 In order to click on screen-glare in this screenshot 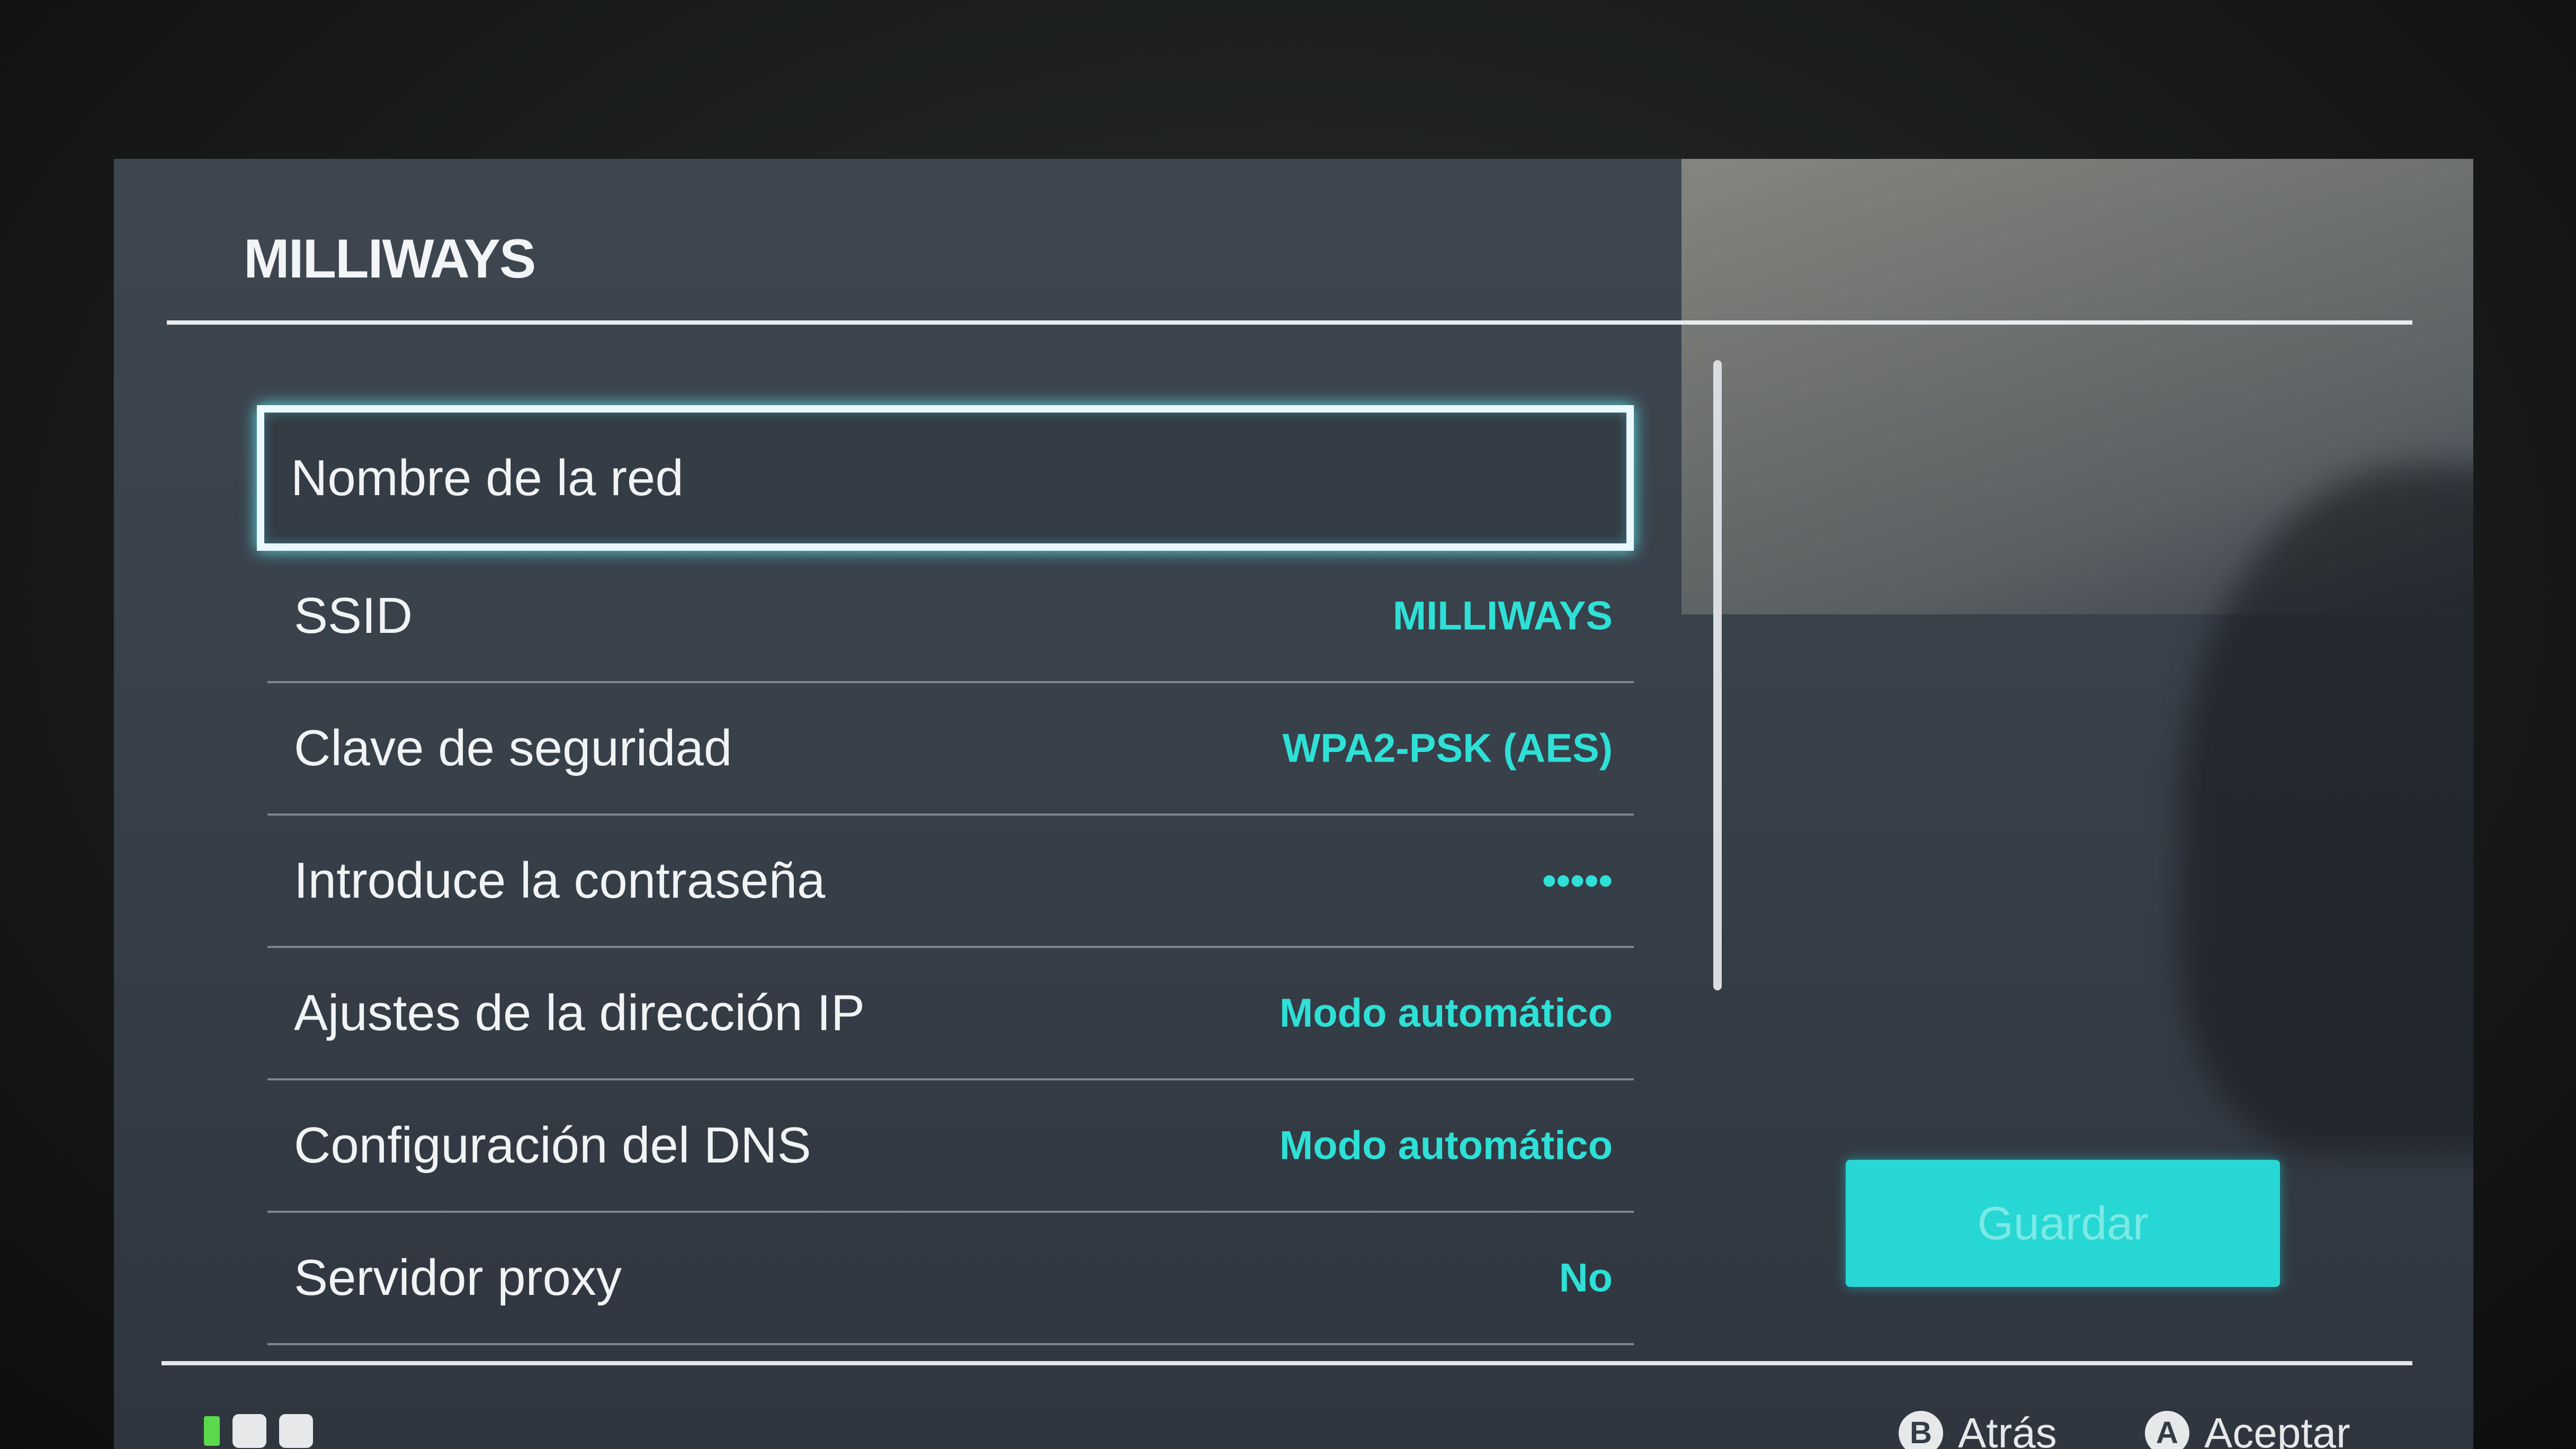, I will do `click(2077, 386)`.